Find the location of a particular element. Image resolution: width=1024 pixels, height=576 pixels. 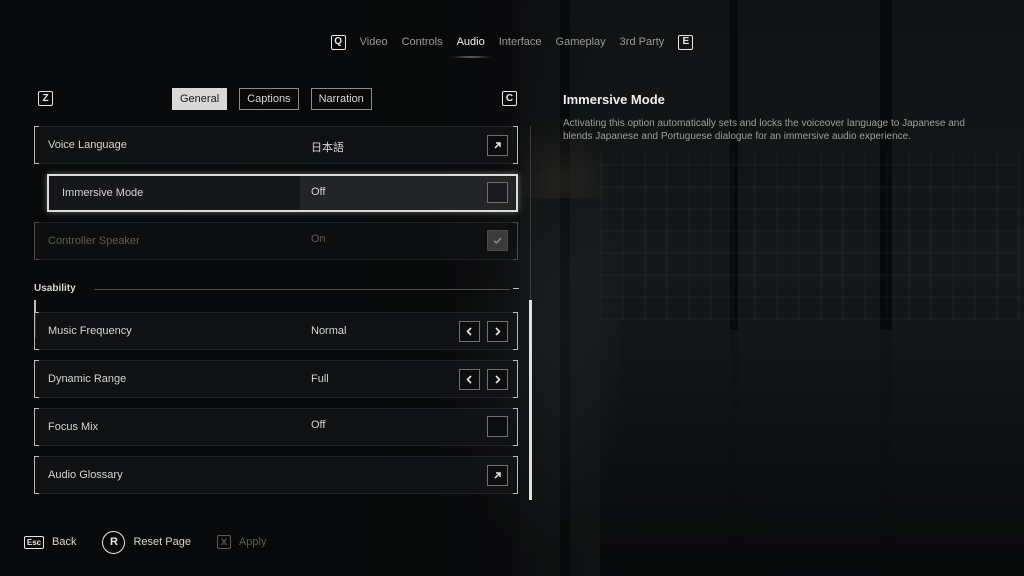

reset-page-button: R Reset Page is located at coordinates (146, 542).